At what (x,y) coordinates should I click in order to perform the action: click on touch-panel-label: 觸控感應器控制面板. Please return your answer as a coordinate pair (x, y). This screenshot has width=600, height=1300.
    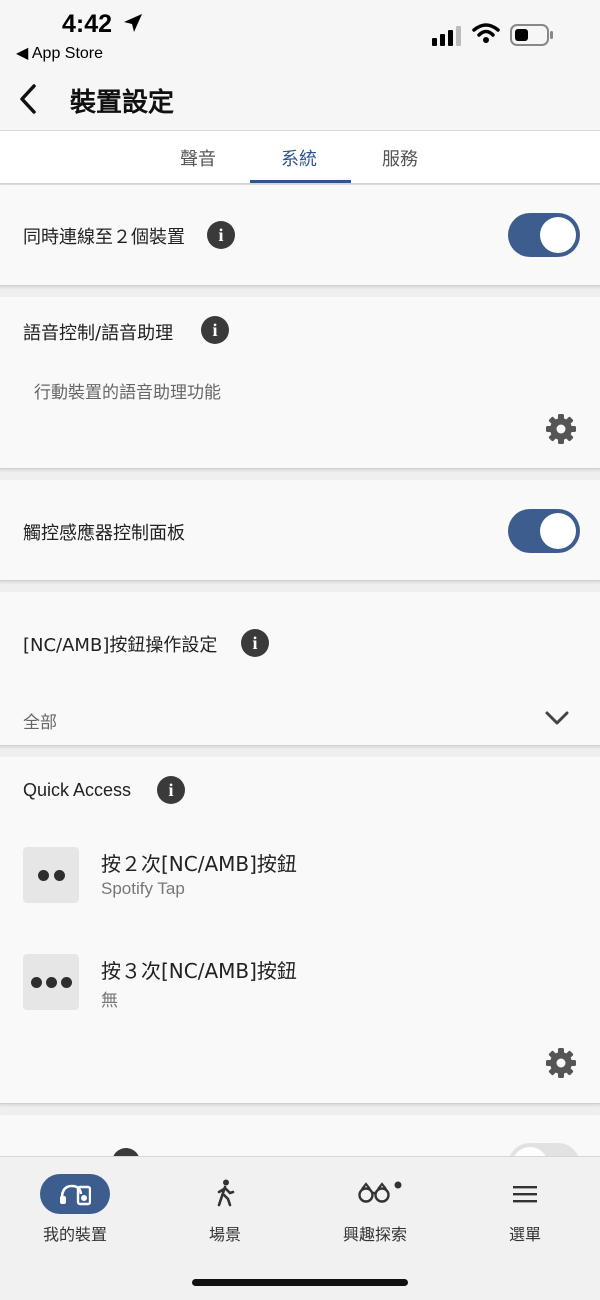
    Looking at the image, I should click on (104, 533).